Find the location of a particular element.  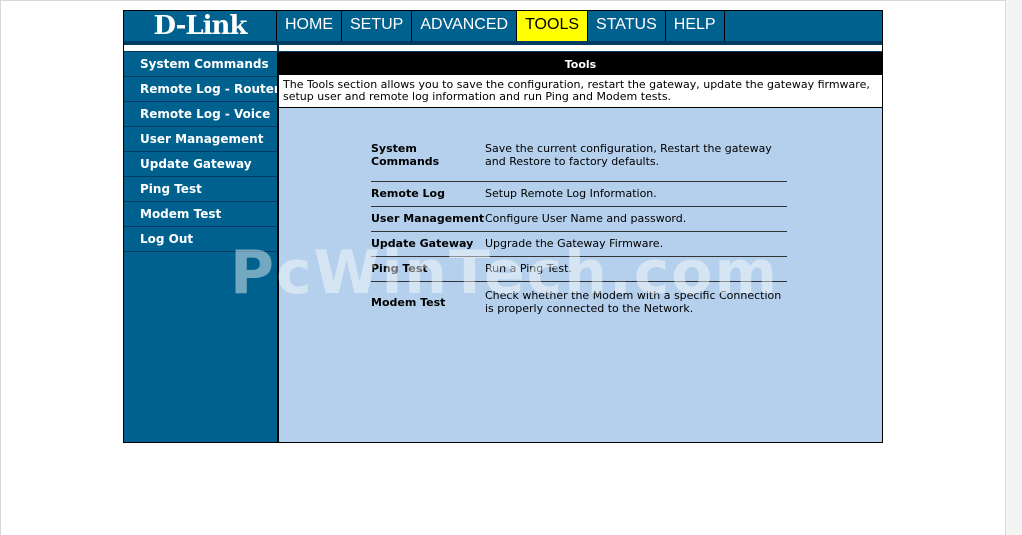

top-navigation: HOME SETUP ADVANCED TOOLS STATUS HELP is located at coordinates (501, 26).